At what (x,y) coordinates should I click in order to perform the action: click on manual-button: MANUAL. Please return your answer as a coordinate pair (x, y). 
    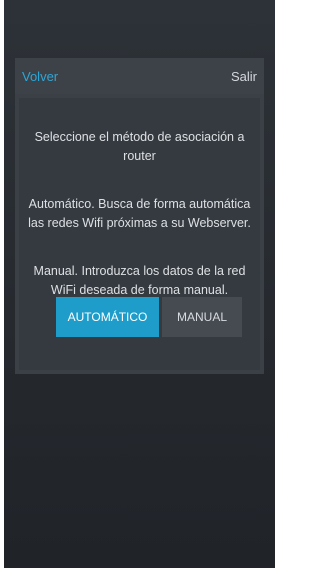
    Looking at the image, I should click on (202, 317).